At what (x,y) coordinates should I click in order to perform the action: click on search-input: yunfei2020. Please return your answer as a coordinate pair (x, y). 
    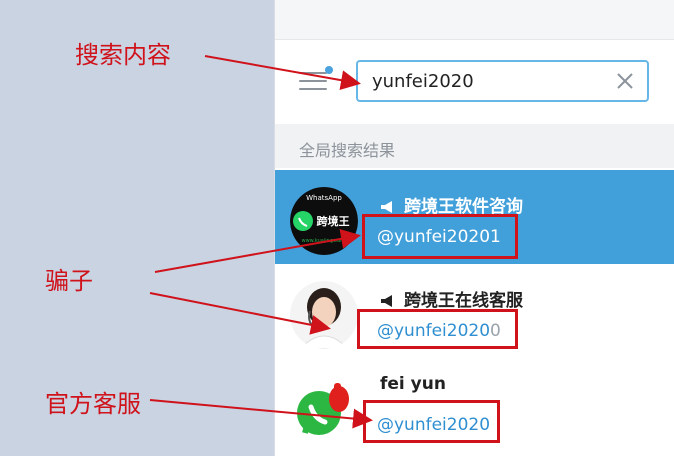
    Looking at the image, I should click on (423, 81).